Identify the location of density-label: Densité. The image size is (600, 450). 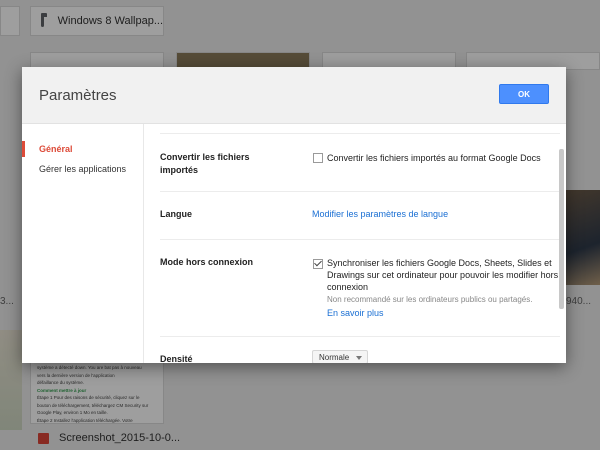
(176, 358).